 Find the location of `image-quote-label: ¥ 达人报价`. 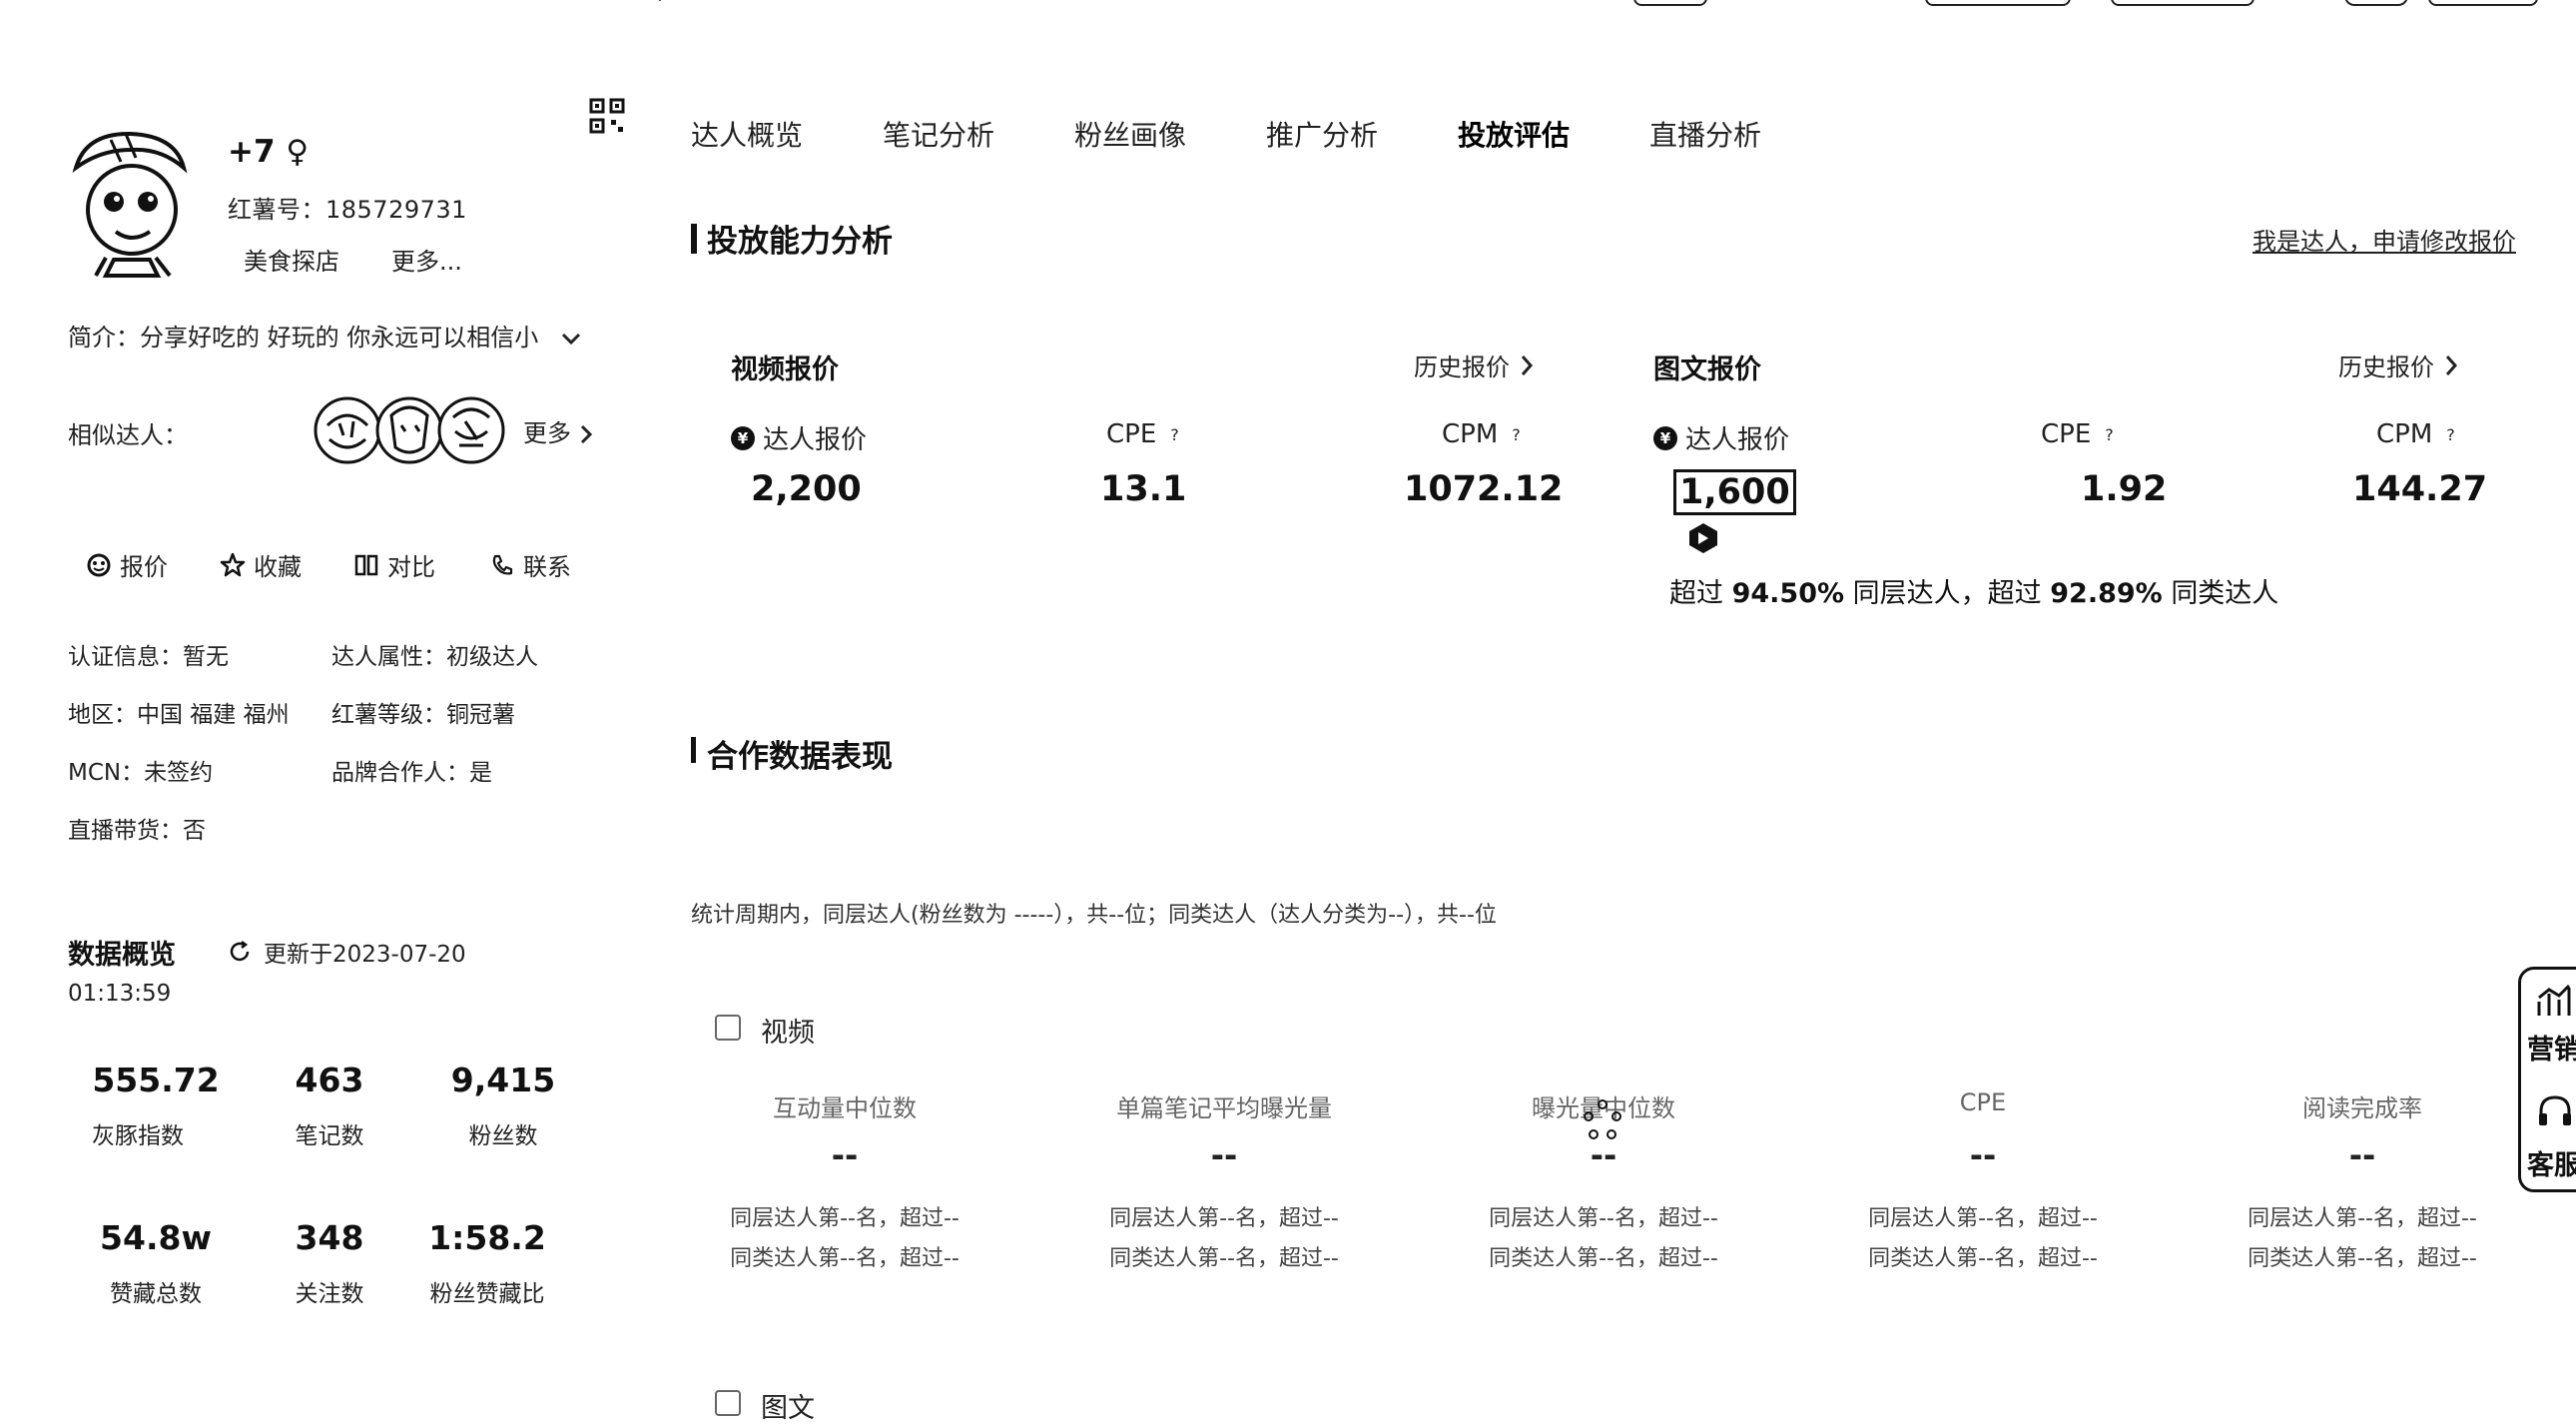

image-quote-label: ¥ 达人报价 is located at coordinates (1721, 438).